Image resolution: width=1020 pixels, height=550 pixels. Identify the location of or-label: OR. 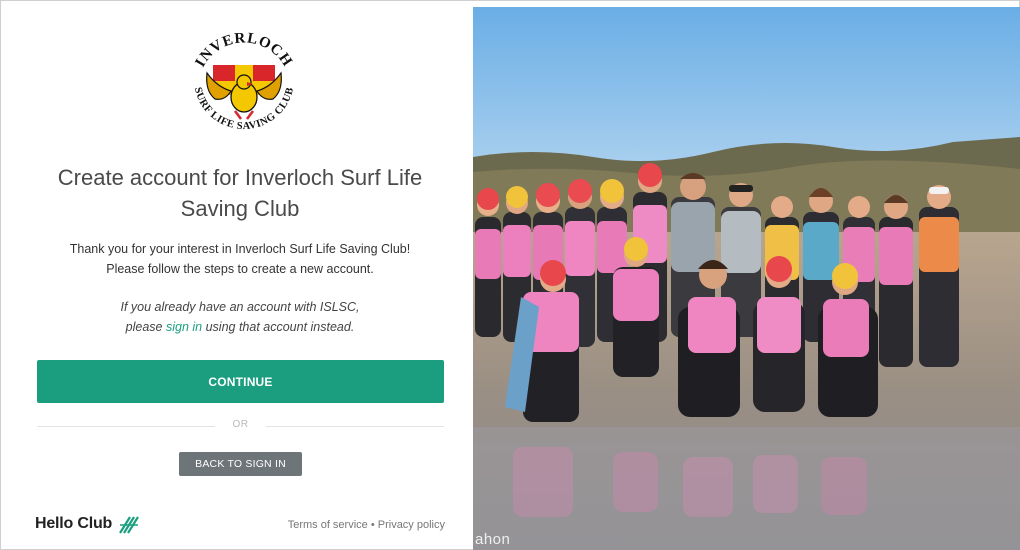
(240, 424).